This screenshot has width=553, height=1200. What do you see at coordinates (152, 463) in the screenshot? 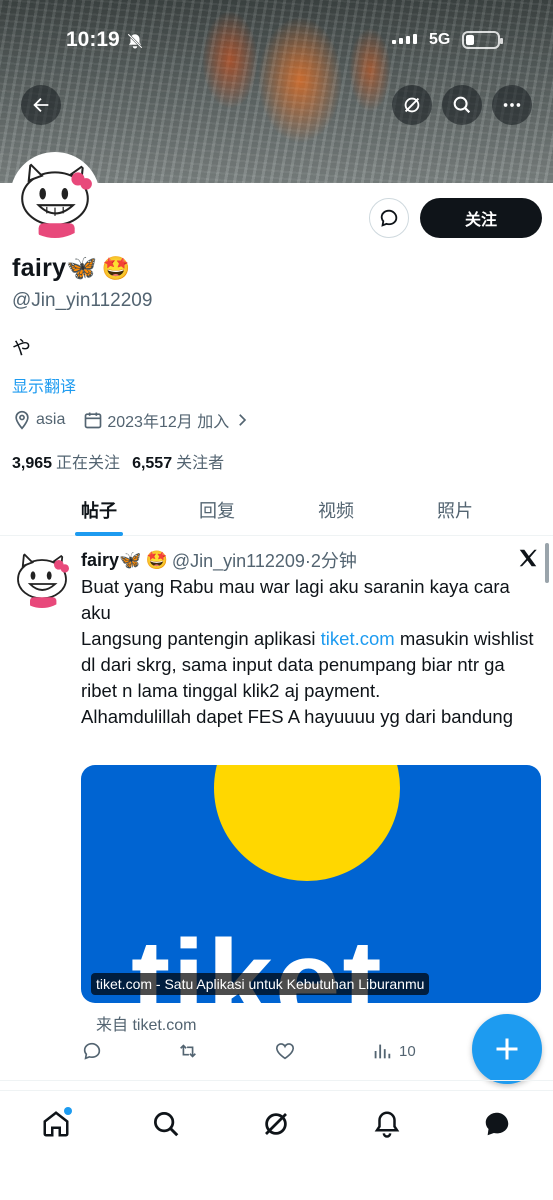
I see `followers-count: 6,557` at bounding box center [152, 463].